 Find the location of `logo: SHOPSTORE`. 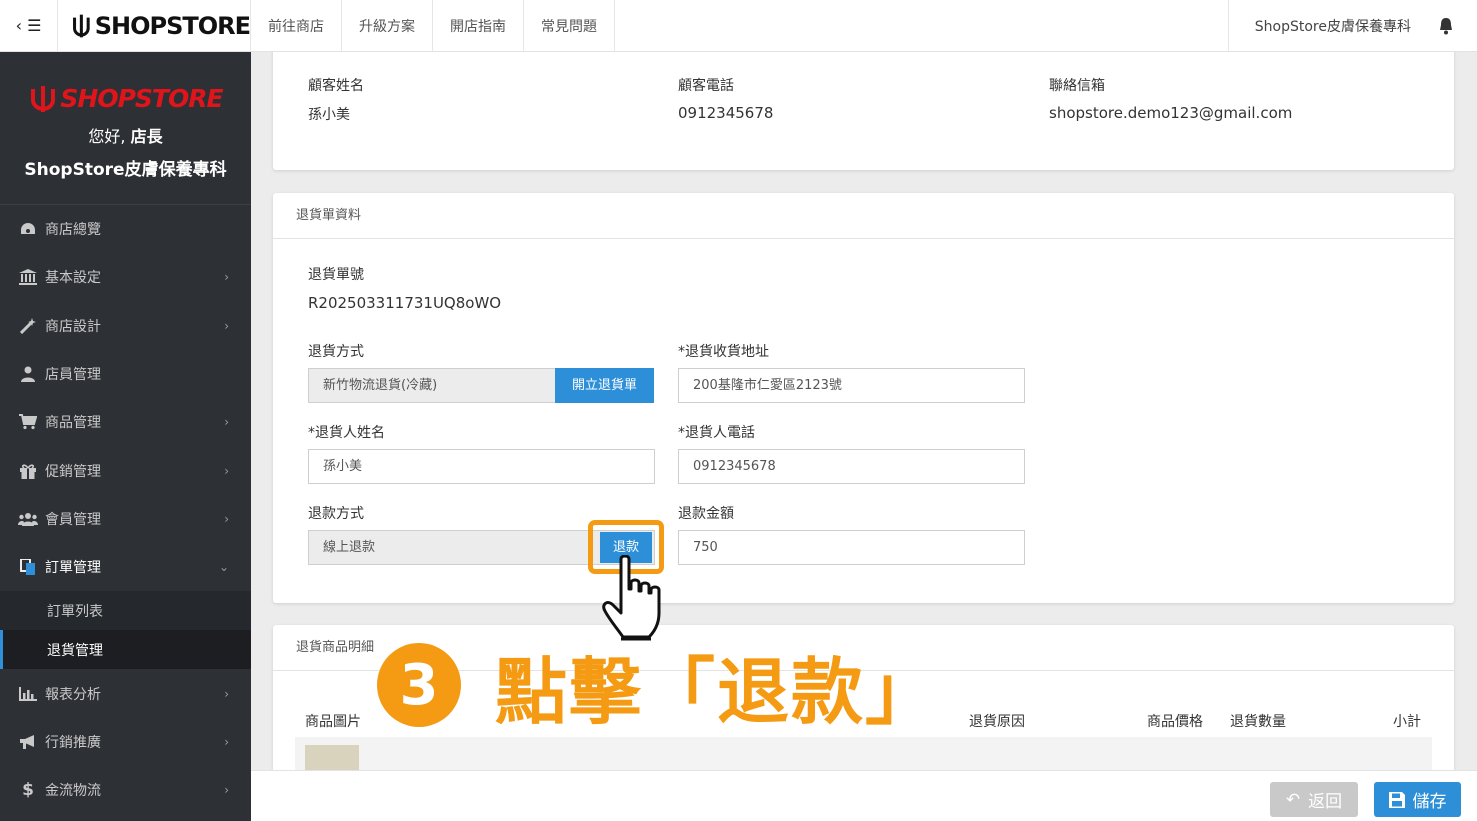

logo: SHOPSTORE is located at coordinates (154, 25).